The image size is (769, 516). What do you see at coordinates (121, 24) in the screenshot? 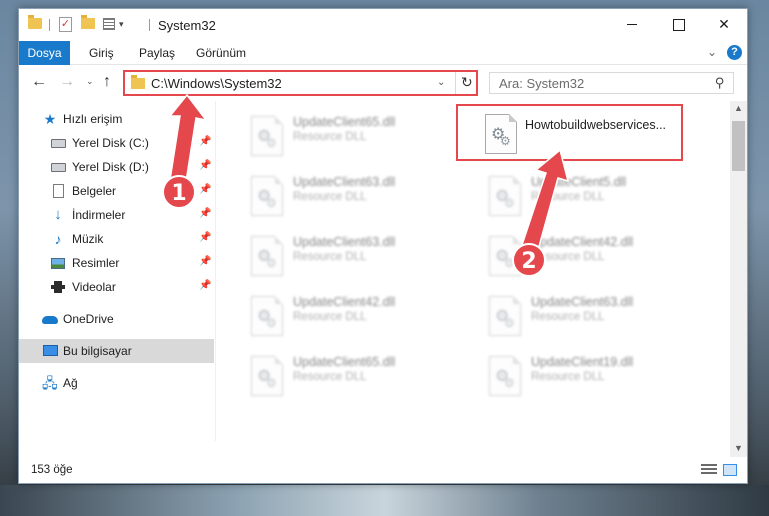
I see `customize-toolbar-caret-icon: ▾` at bounding box center [121, 24].